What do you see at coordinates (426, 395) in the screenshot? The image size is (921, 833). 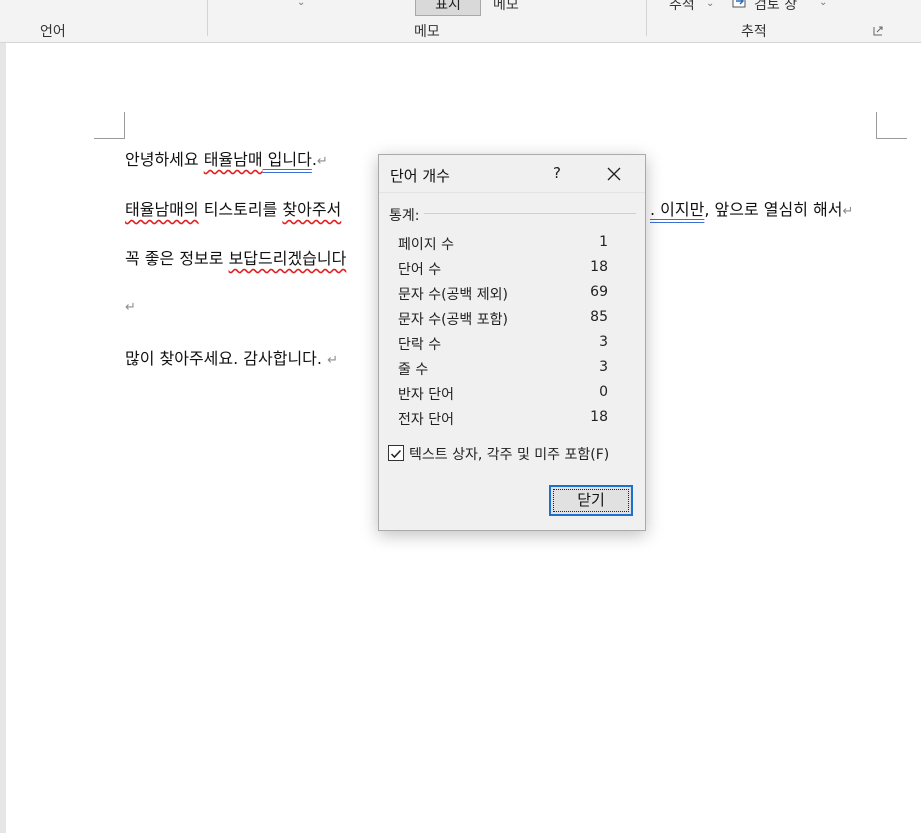 I see `stat-label: 반자 단어` at bounding box center [426, 395].